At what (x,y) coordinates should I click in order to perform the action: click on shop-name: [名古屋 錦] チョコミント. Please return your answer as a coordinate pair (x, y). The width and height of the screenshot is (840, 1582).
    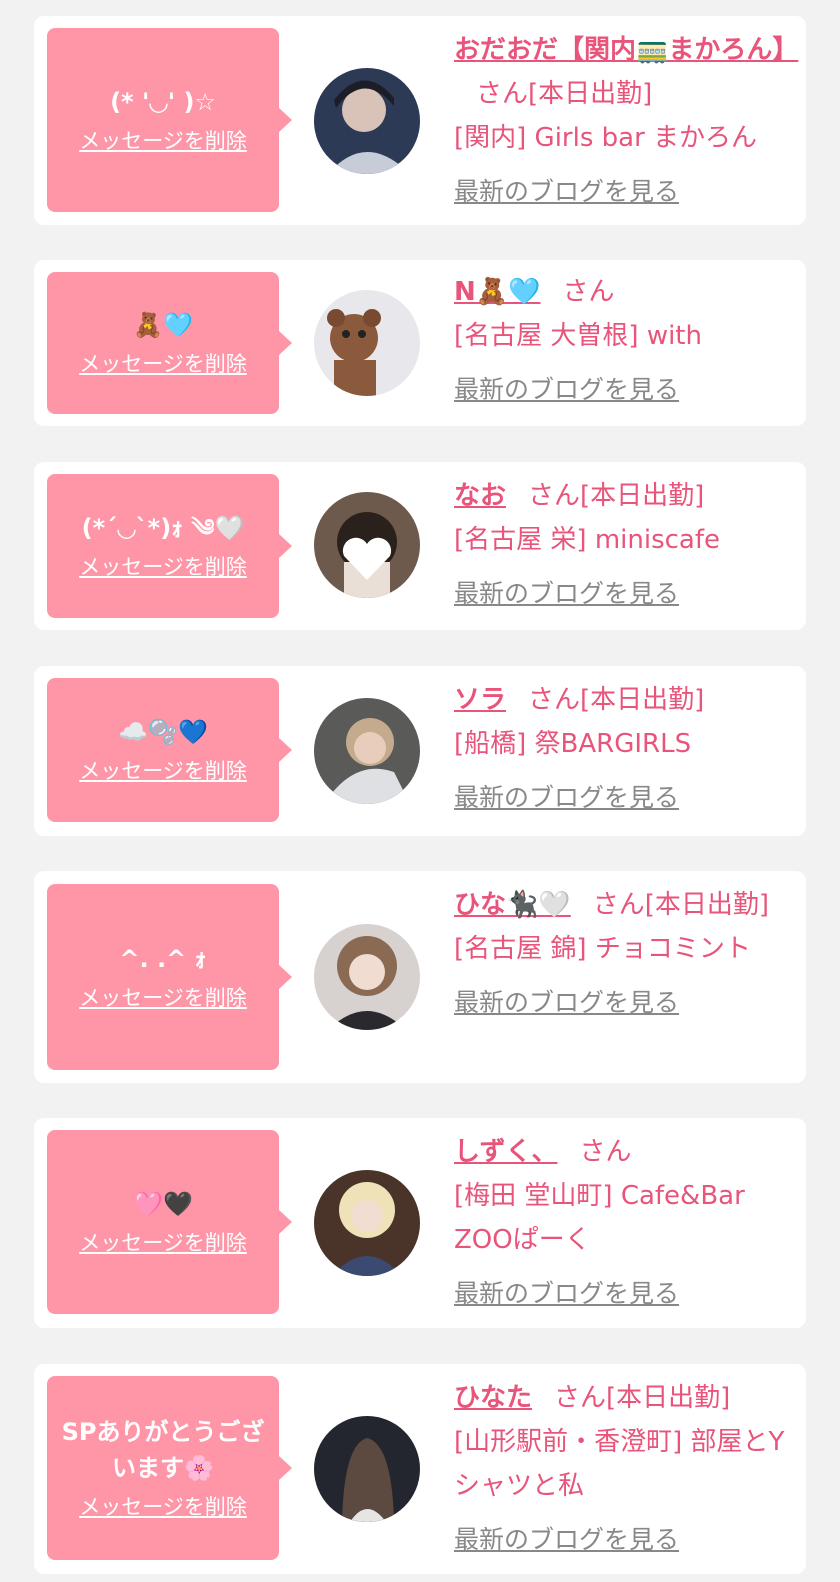
    Looking at the image, I should click on (602, 949).